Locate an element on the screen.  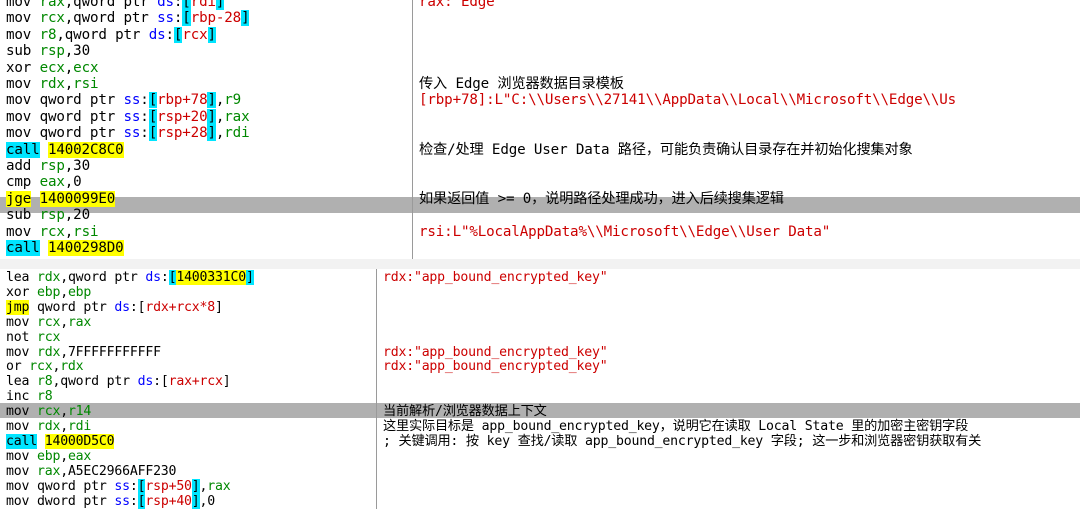
code-line-call: call 14000D5C0 is located at coordinates (188, 441).